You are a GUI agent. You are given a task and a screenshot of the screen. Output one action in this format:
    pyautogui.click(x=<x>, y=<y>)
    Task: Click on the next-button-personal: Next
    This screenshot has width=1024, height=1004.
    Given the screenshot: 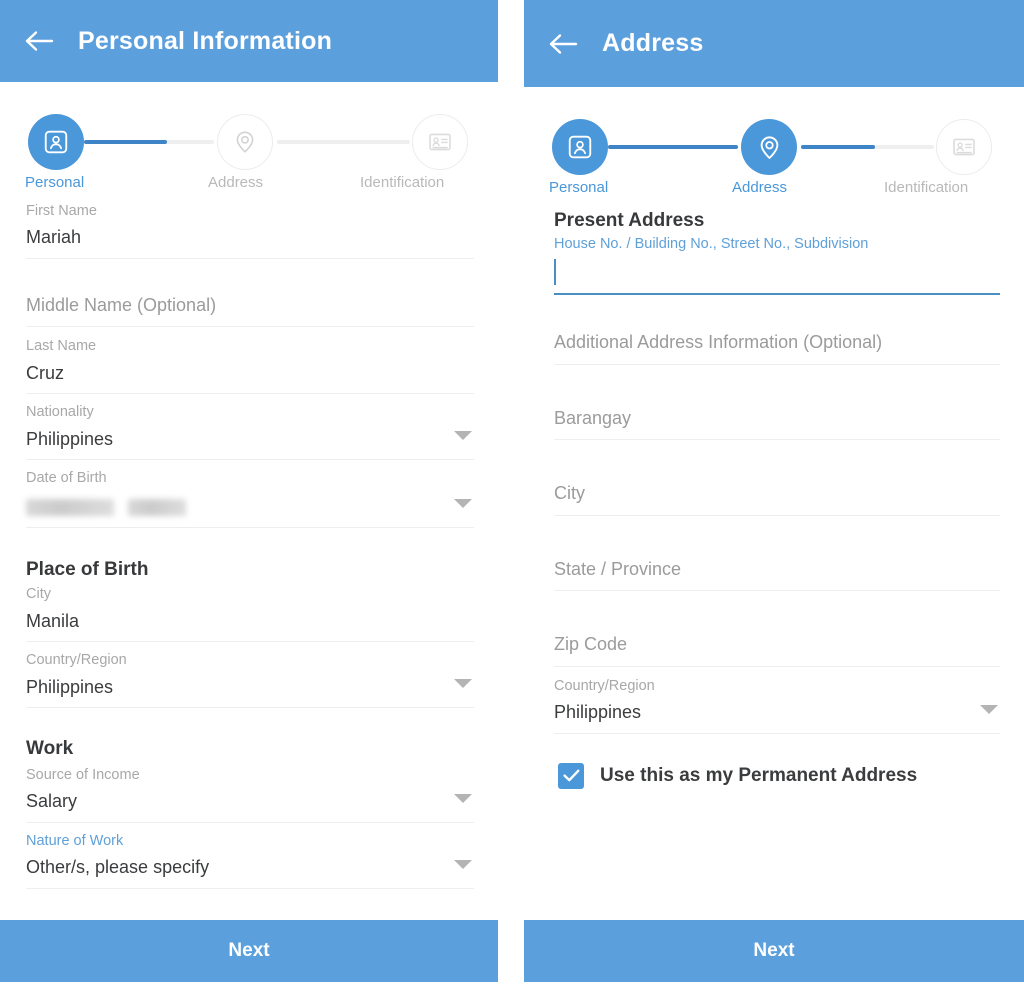 What is the action you would take?
    pyautogui.click(x=249, y=951)
    